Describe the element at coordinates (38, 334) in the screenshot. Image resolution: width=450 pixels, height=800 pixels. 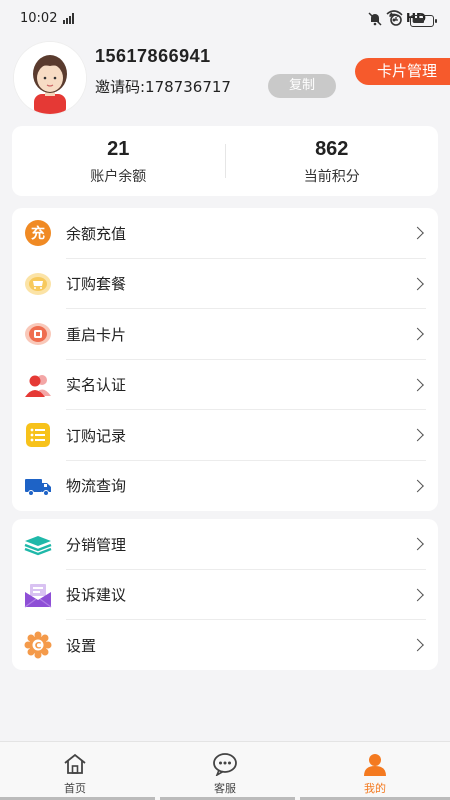
I see `restart-card-icon` at that location.